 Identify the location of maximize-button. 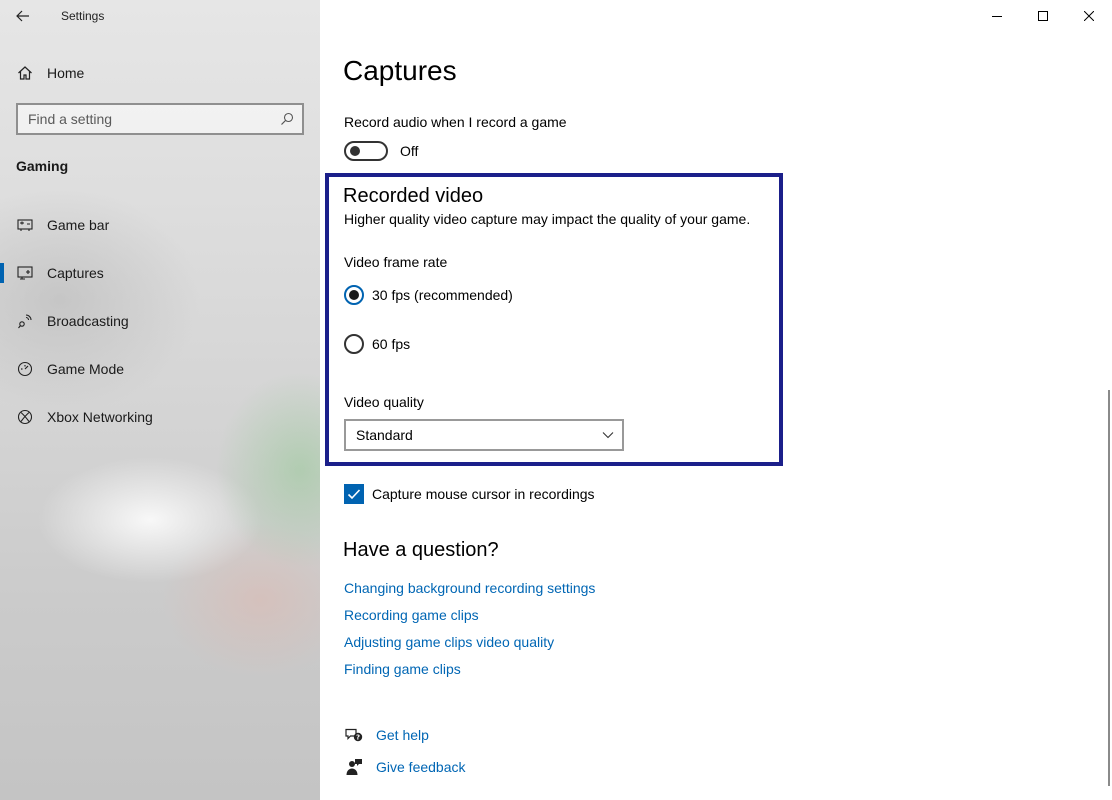
(1043, 16).